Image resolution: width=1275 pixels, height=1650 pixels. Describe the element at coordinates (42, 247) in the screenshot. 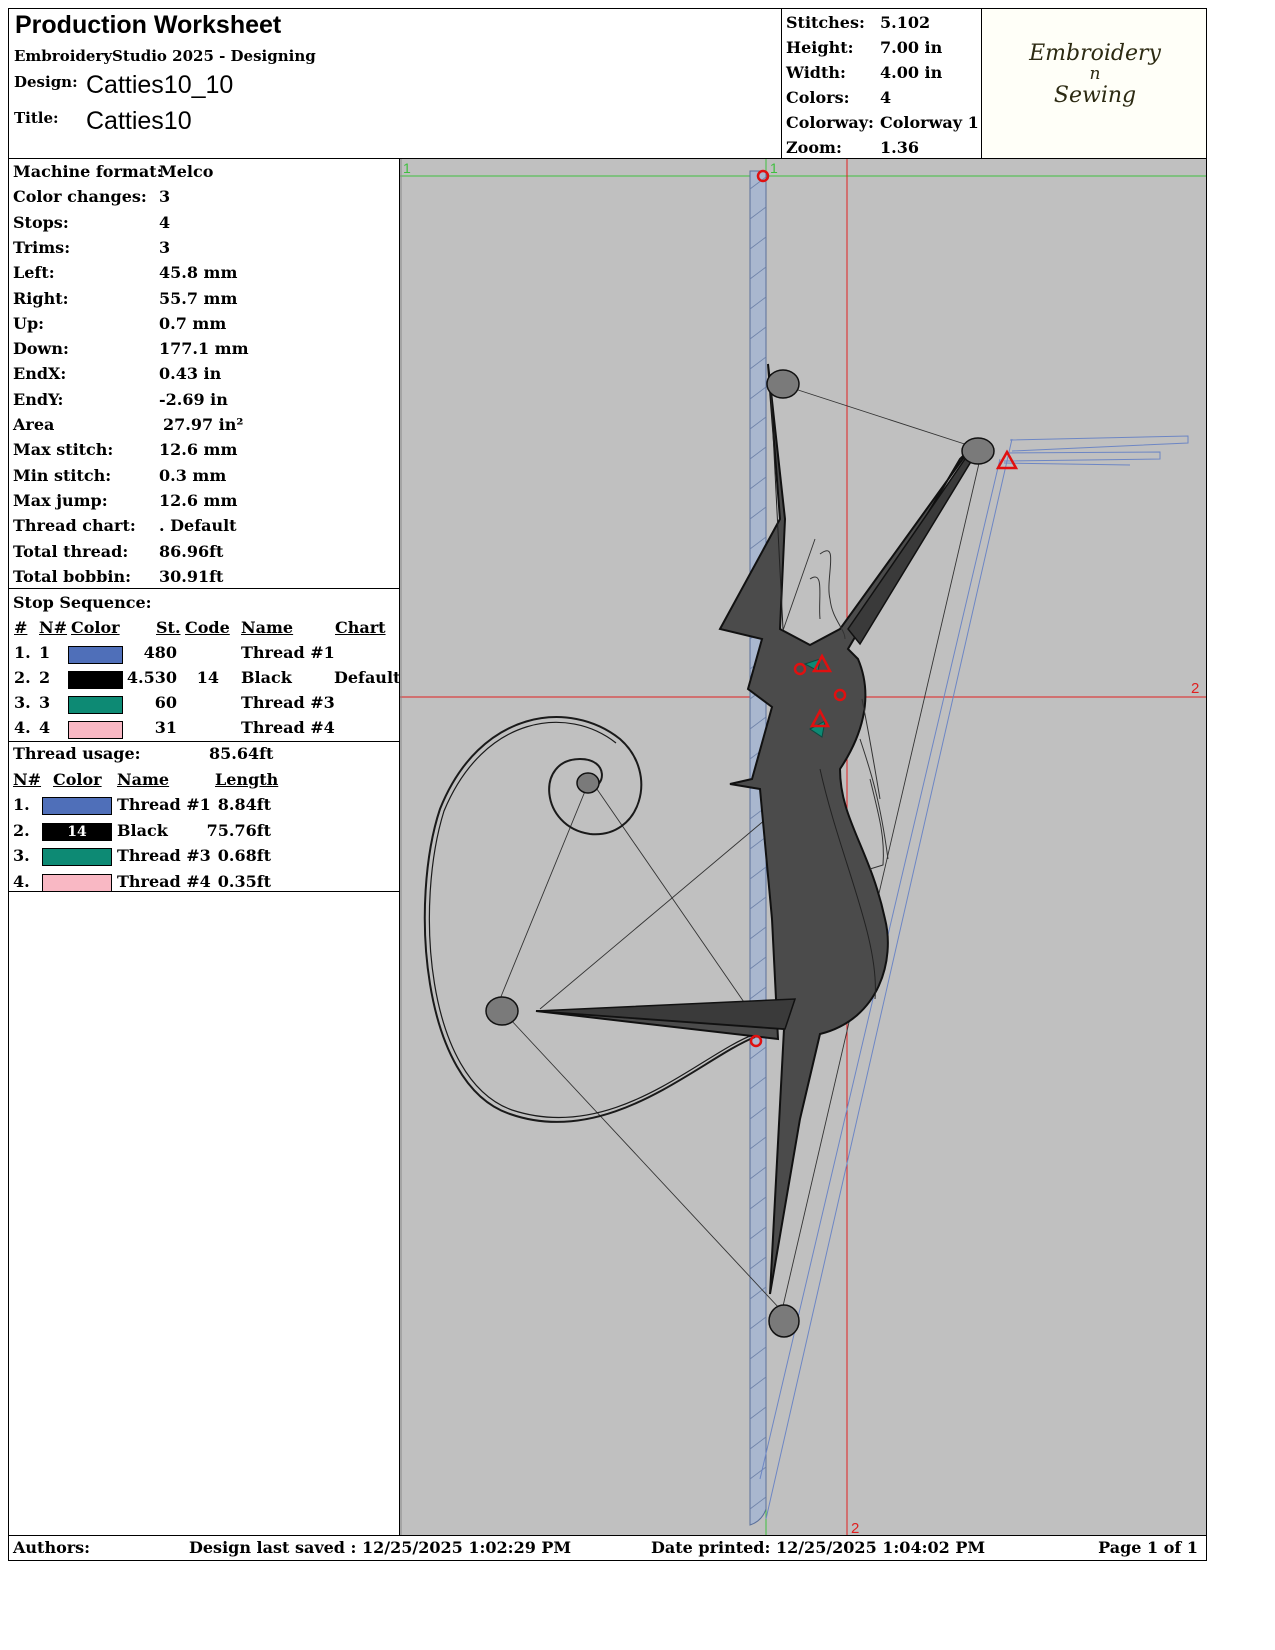

I see `detail-label: Trims:` at that location.